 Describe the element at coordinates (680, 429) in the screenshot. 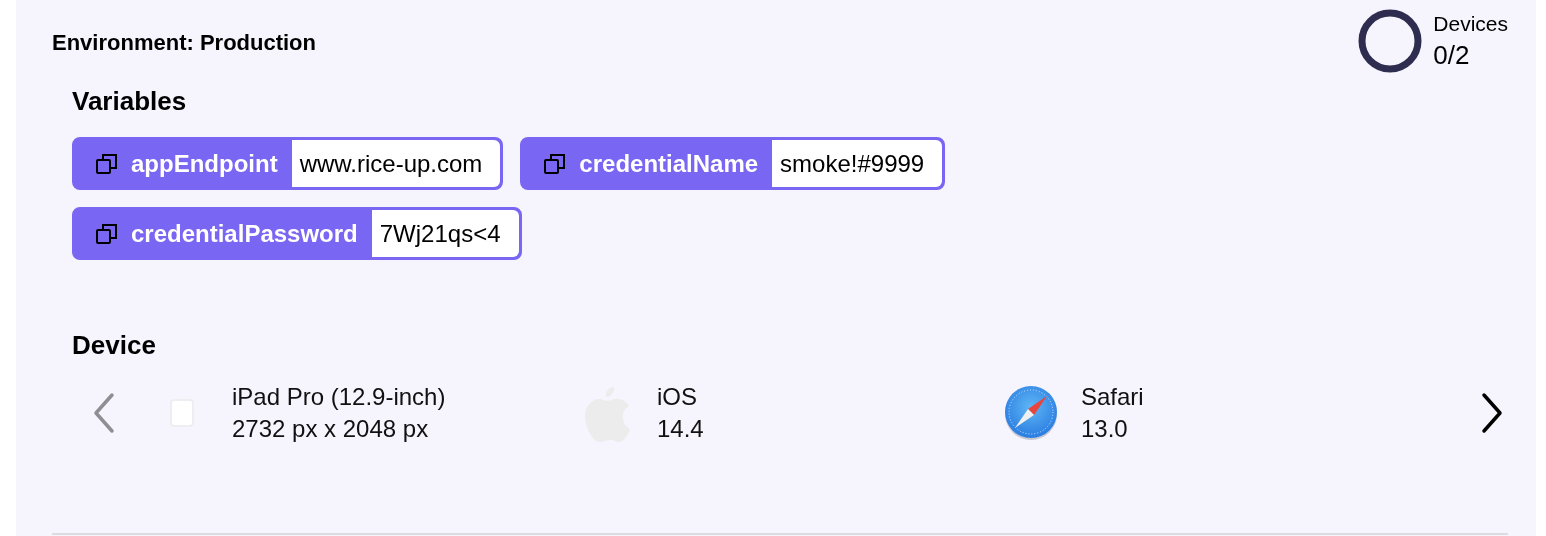

I see `device-detail: 14.4` at that location.